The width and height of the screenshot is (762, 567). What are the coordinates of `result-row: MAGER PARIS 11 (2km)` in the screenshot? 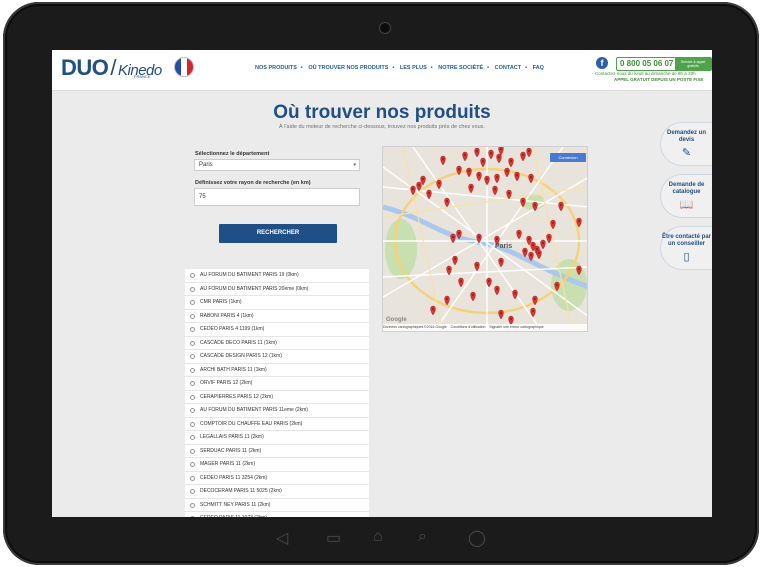 It's located at (277, 465).